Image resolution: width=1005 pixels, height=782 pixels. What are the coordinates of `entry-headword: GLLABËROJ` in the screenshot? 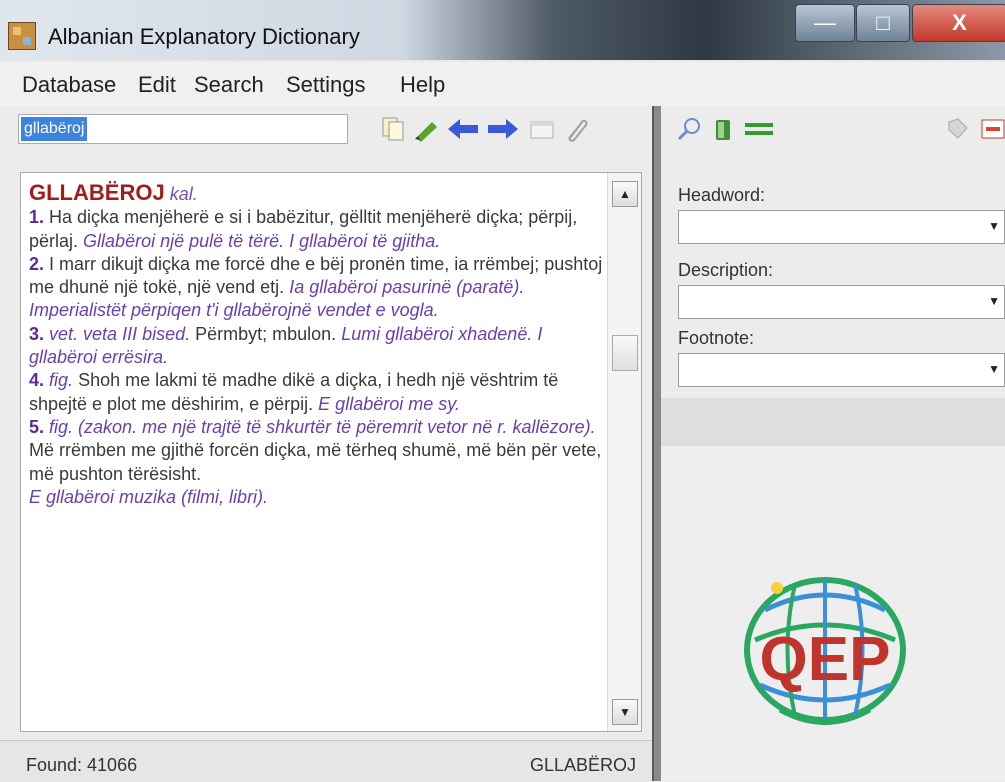 It's located at (97, 192).